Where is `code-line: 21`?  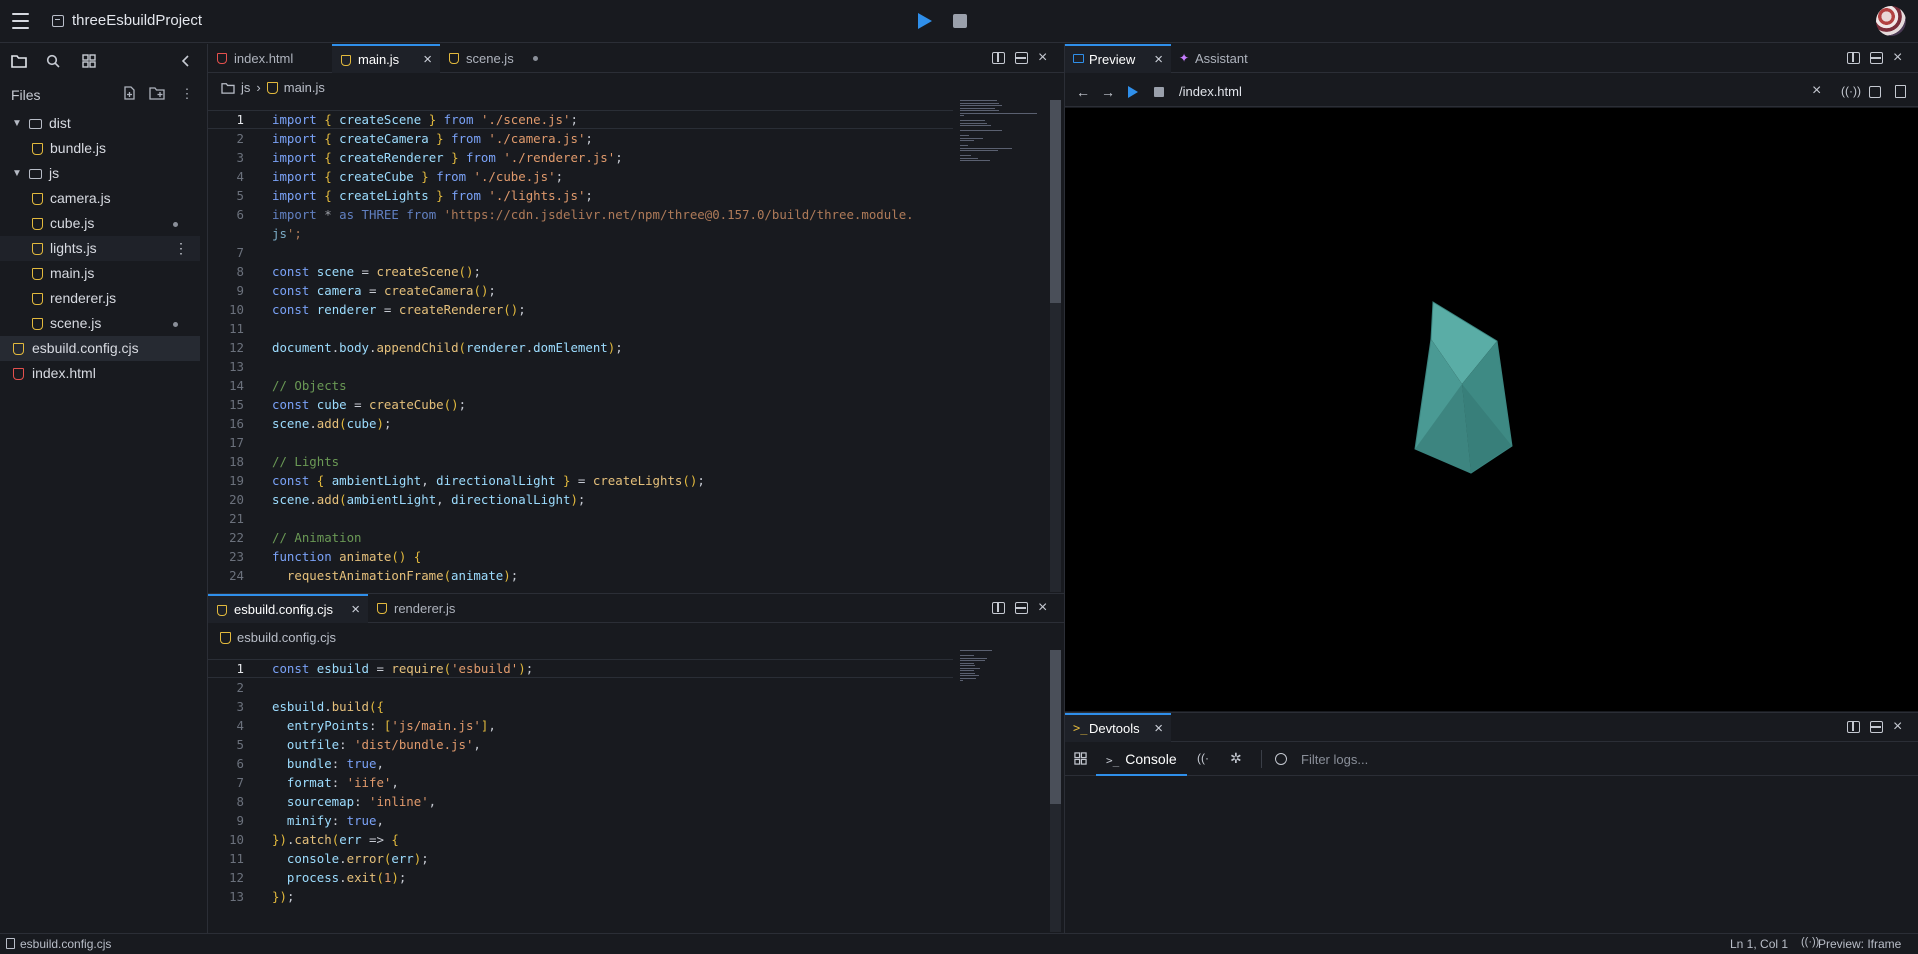
code-line: 21 is located at coordinates (580, 518).